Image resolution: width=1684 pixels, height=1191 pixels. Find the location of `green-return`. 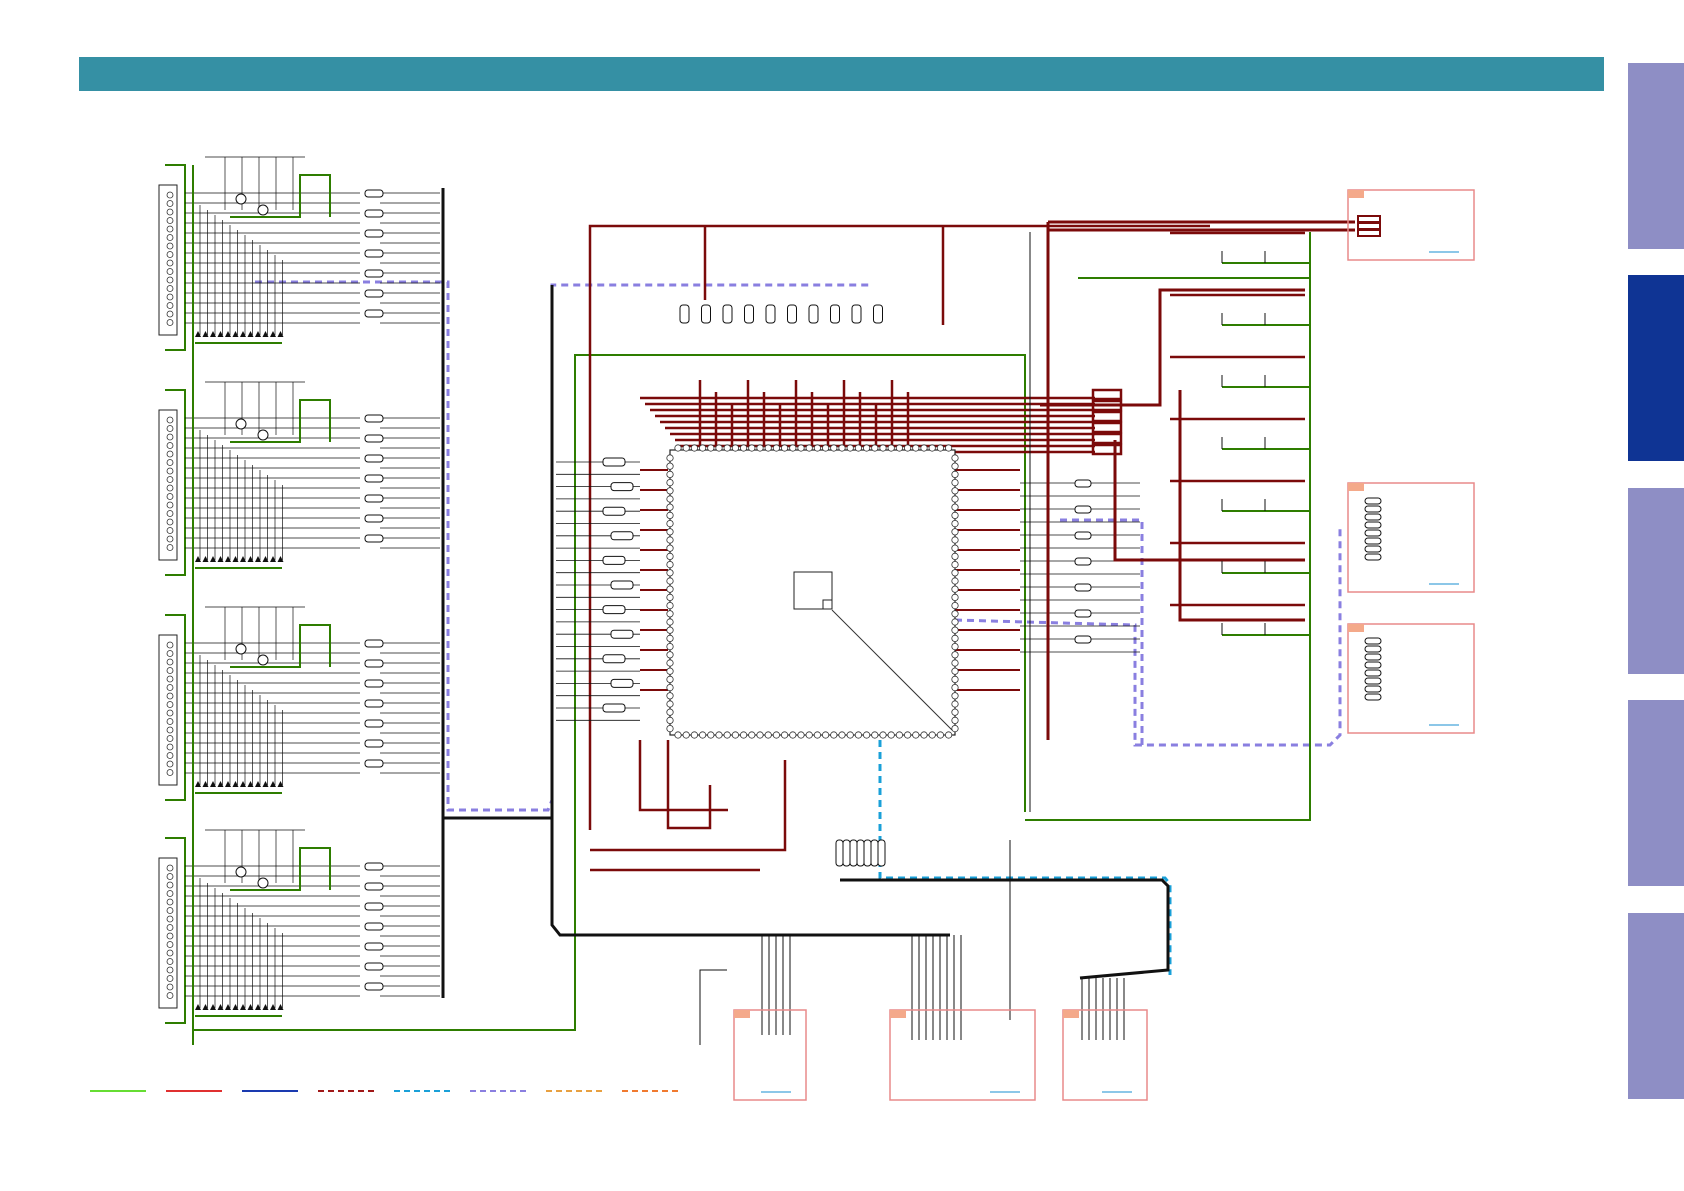

green-return is located at coordinates (1168, 526).